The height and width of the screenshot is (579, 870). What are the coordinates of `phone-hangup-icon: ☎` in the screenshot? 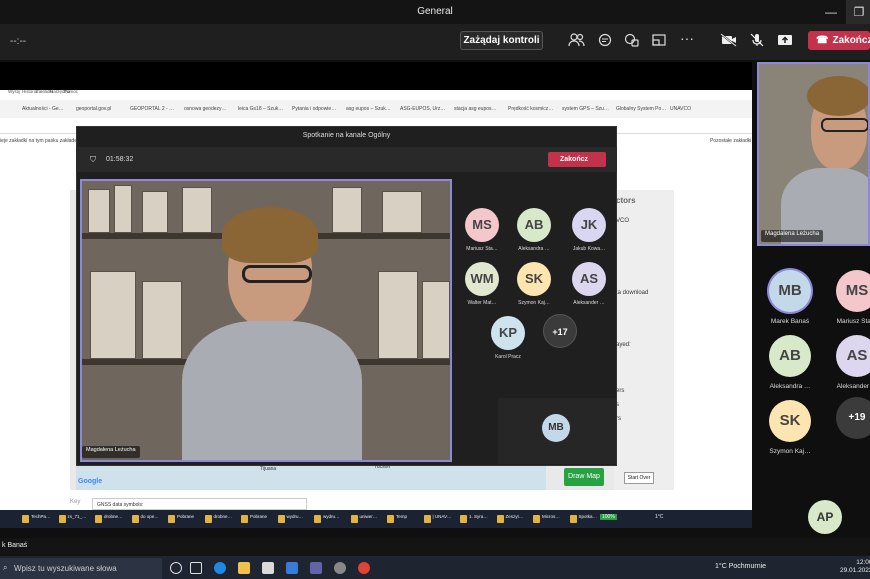 It's located at (822, 40).